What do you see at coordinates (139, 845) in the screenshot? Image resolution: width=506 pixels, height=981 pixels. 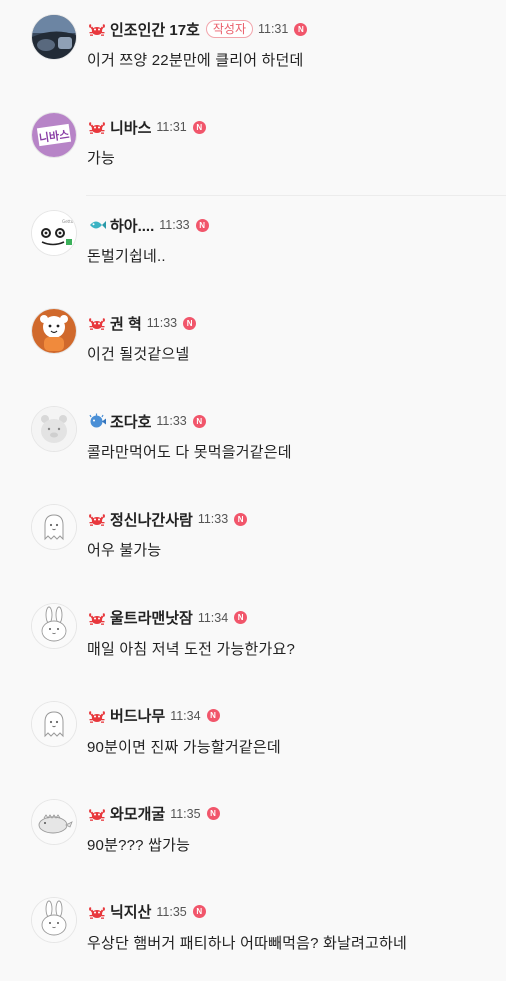 I see `comment-text: 90분??? 쌉가능` at bounding box center [139, 845].